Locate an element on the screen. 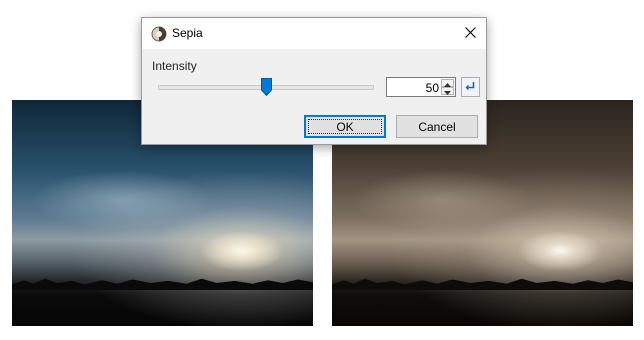 Image resolution: width=644 pixels, height=340 pixels. focus-rectangle is located at coordinates (345, 126).